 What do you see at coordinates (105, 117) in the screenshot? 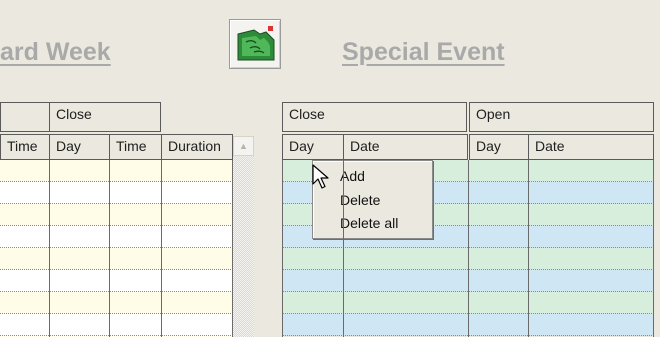
I see `left-group-header-close: Close` at bounding box center [105, 117].